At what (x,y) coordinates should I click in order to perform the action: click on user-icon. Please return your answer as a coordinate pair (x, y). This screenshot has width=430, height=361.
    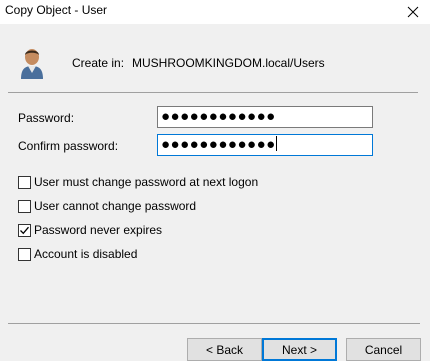
    Looking at the image, I should click on (32, 64).